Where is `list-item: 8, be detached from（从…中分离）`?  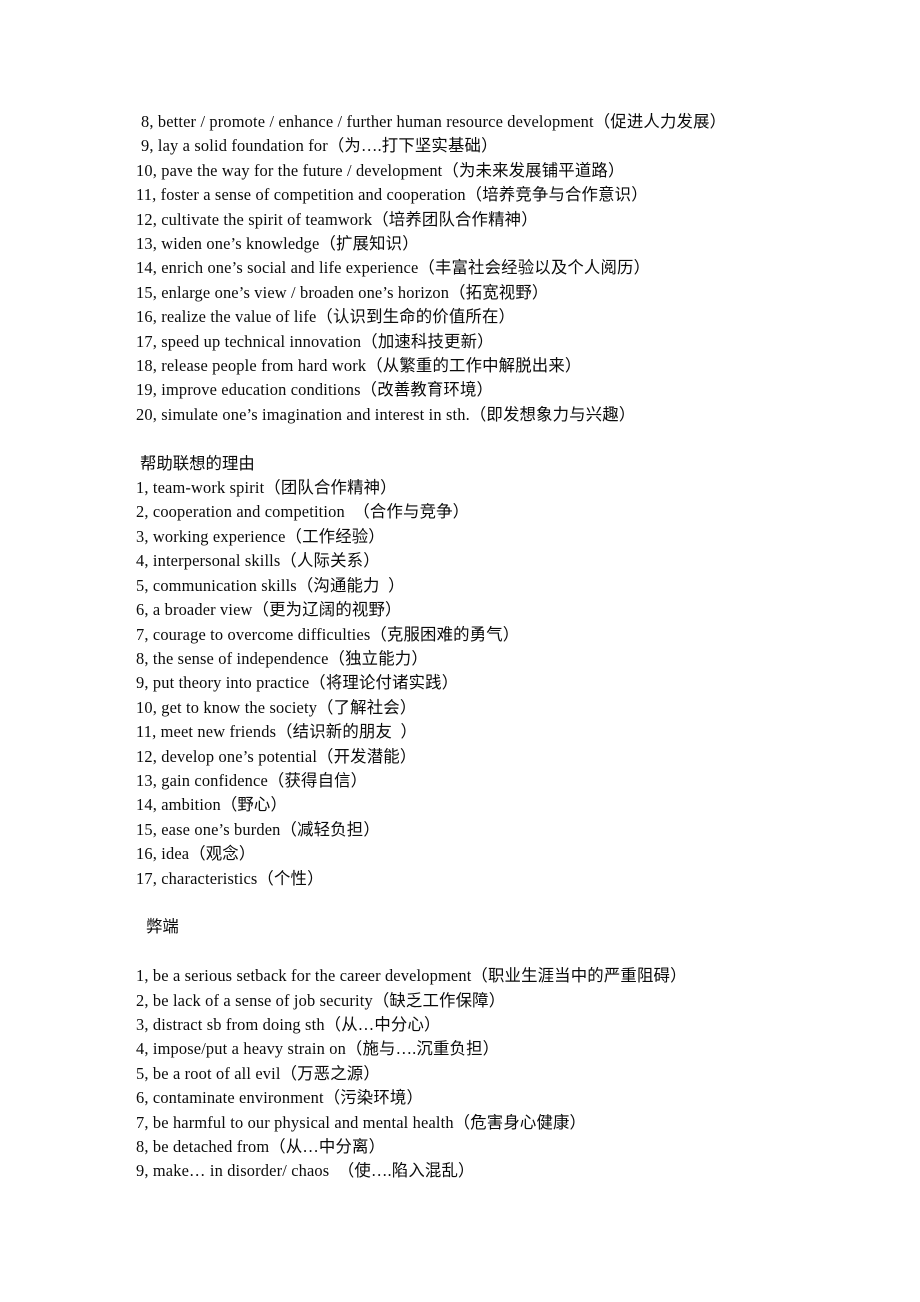
list-item: 8, be detached from（从…中分离） is located at coordinates (261, 1147).